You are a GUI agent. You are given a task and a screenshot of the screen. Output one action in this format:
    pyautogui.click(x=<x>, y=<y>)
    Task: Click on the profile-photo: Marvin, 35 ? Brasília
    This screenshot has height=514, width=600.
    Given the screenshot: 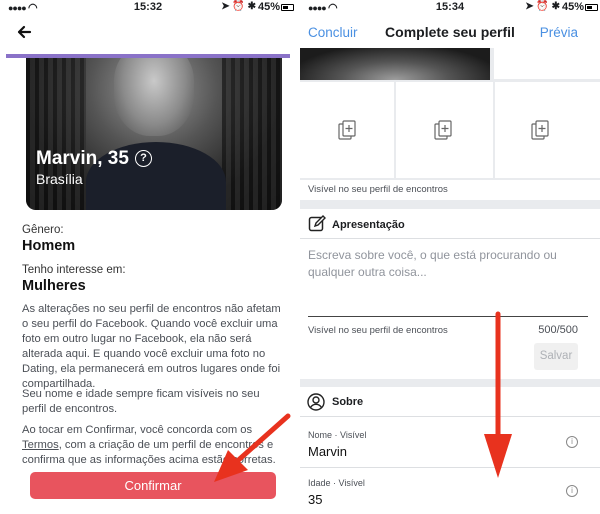 What is the action you would take?
    pyautogui.click(x=154, y=134)
    